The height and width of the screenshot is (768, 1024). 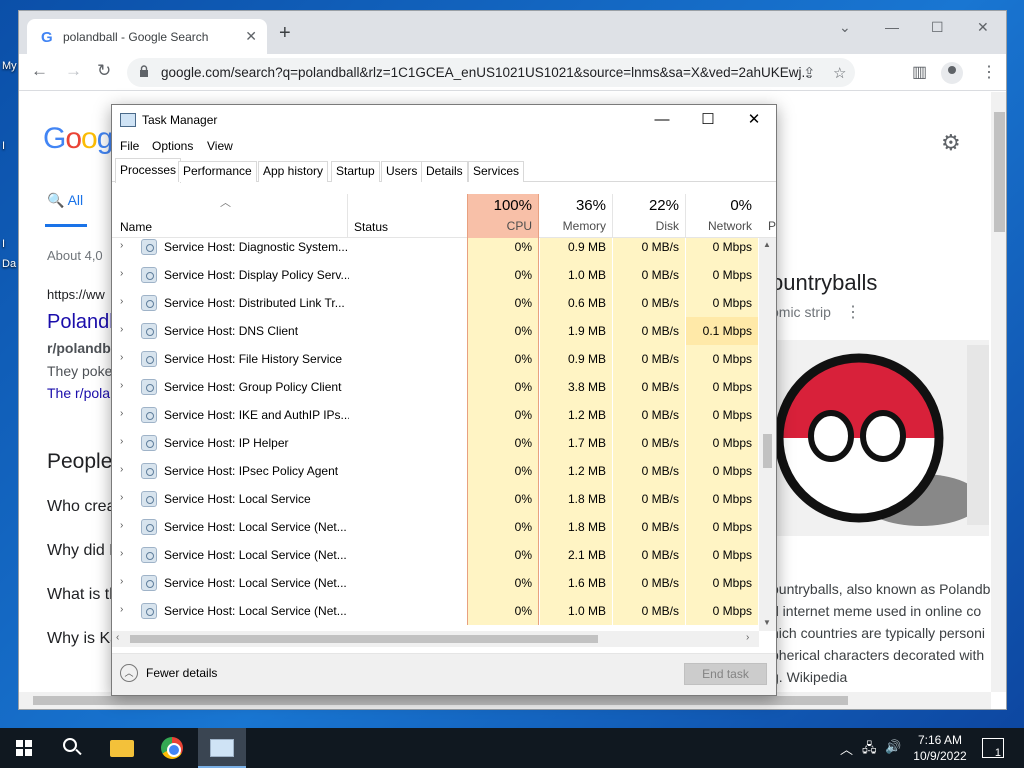 What do you see at coordinates (136, 227) in the screenshot?
I see `column-header-name: Name` at bounding box center [136, 227].